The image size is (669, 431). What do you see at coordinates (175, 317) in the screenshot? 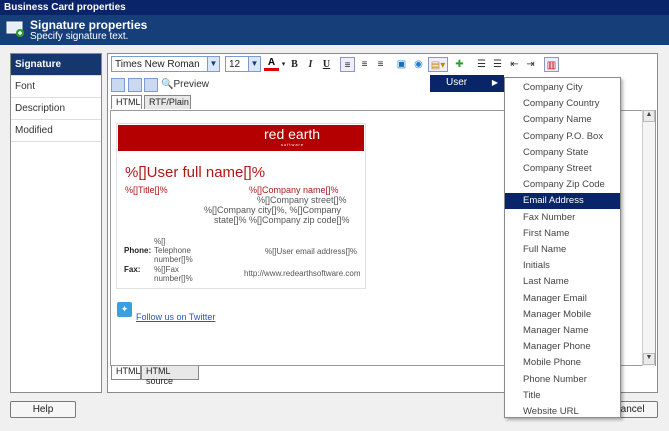
I see `twitter-link: Follow us on Twitter` at bounding box center [175, 317].